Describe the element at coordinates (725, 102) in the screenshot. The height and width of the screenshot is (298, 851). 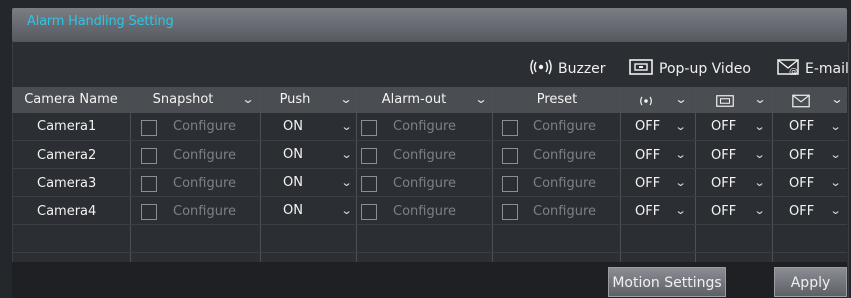
I see `header-popup-video-icon` at that location.